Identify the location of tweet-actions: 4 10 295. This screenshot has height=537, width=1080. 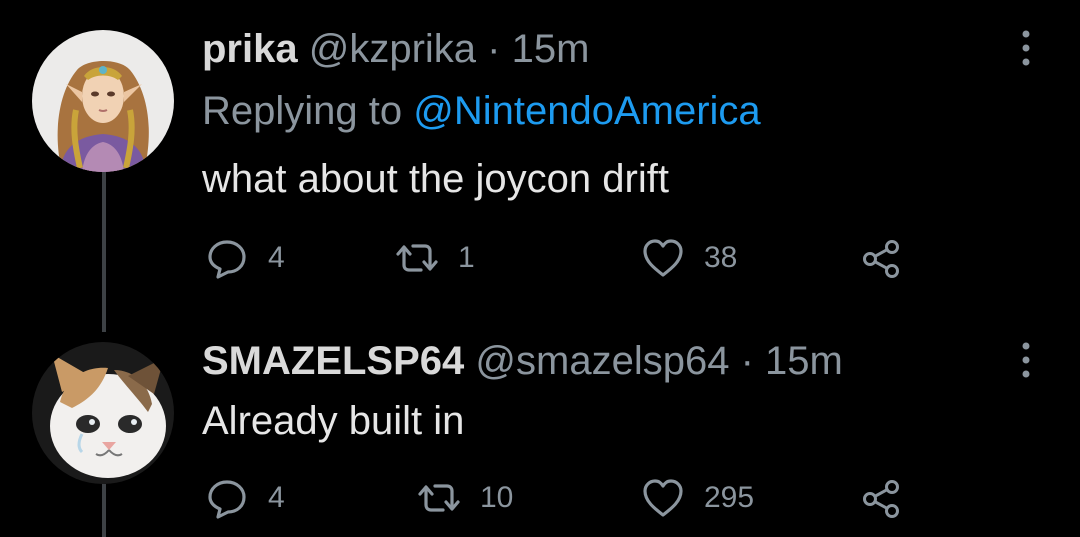
(582, 498).